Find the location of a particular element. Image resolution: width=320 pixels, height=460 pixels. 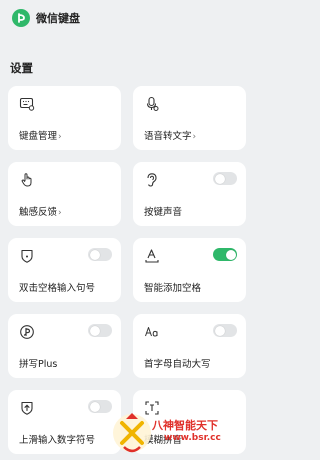

smart-space-toggle is located at coordinates (225, 254).